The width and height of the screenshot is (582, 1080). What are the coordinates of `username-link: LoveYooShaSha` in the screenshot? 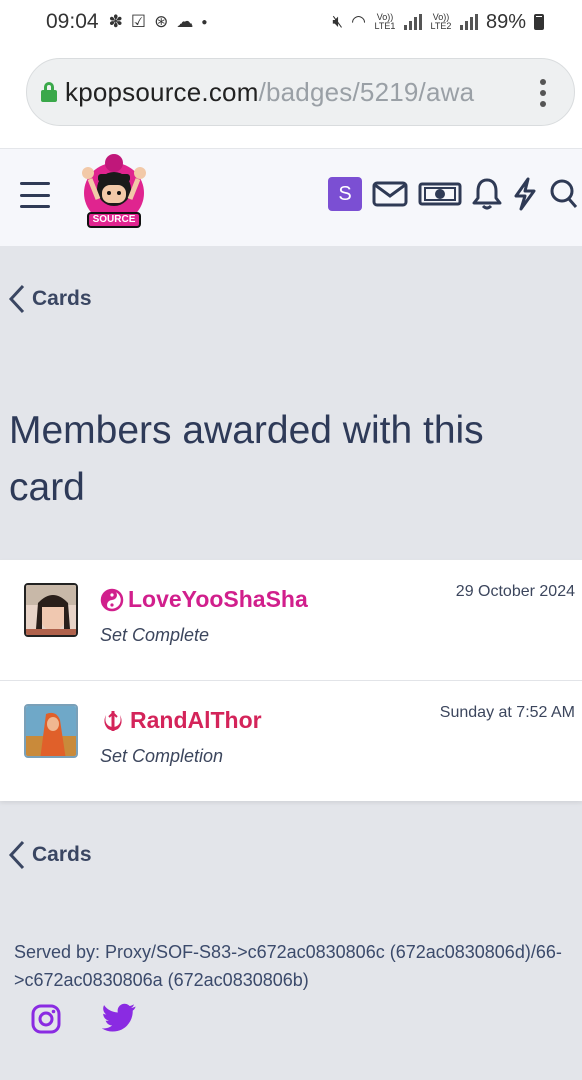 It's located at (218, 599).